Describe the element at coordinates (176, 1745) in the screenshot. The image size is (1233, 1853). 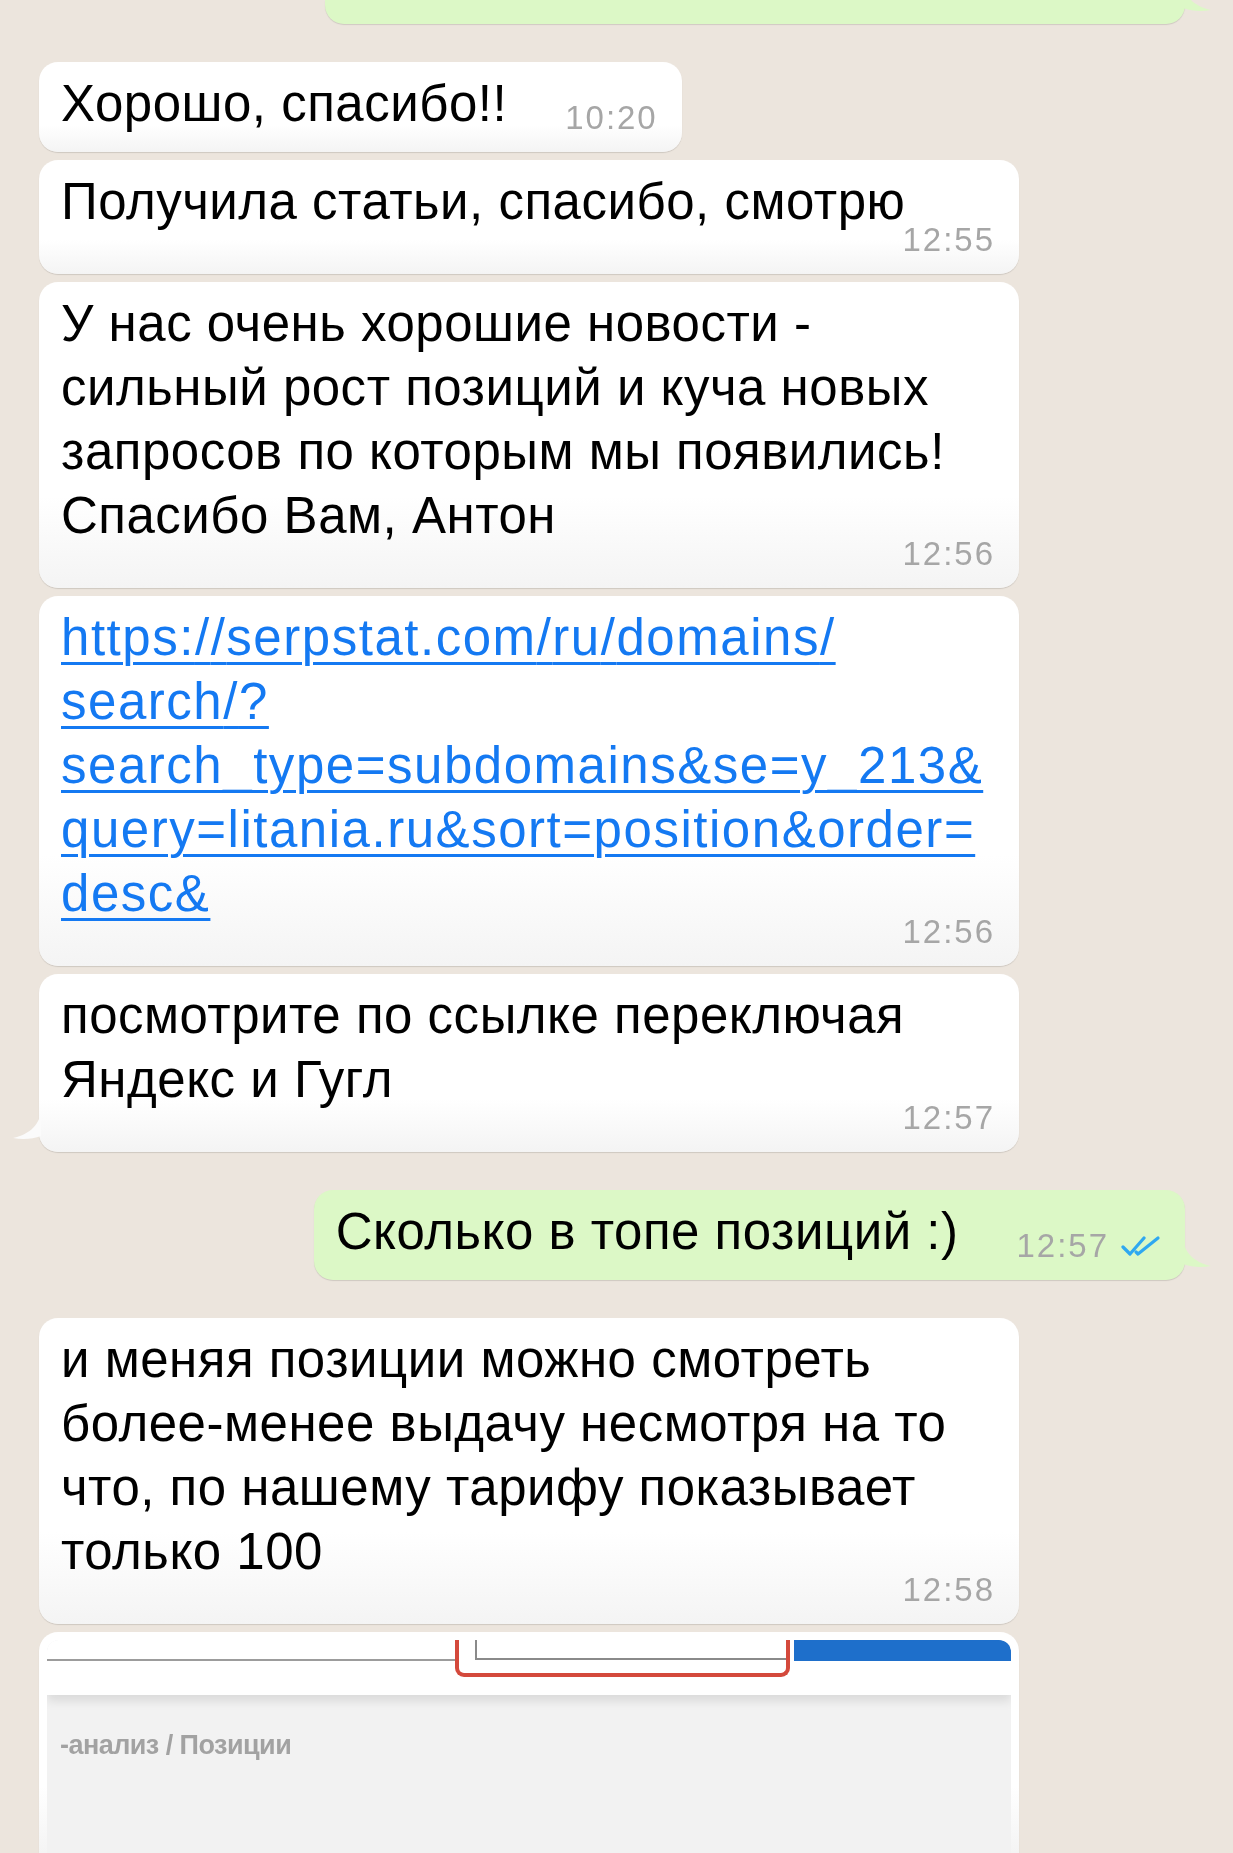
I see `breadcrumb: -анализ / Позиции` at that location.